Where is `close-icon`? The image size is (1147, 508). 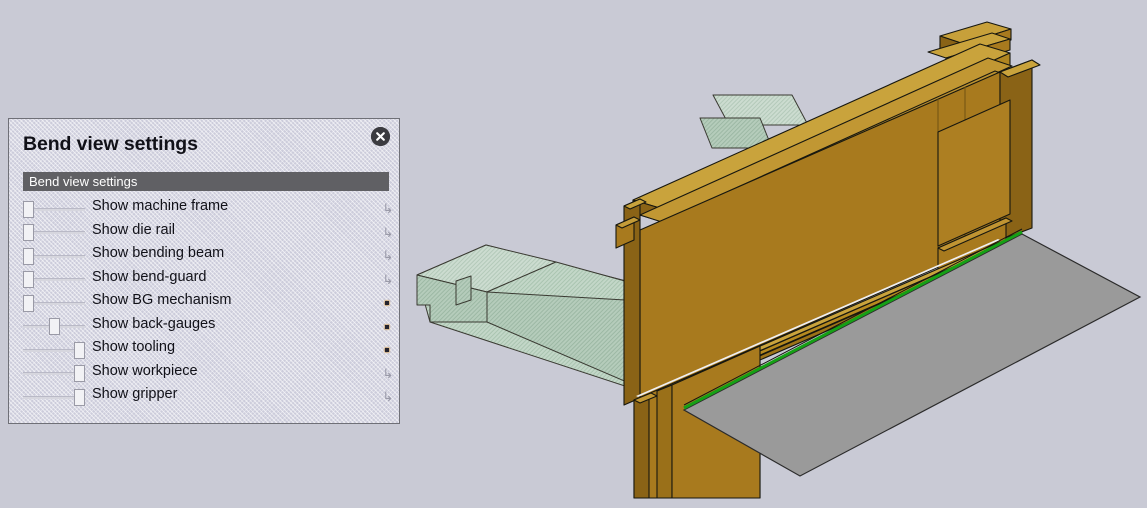 close-icon is located at coordinates (380, 136).